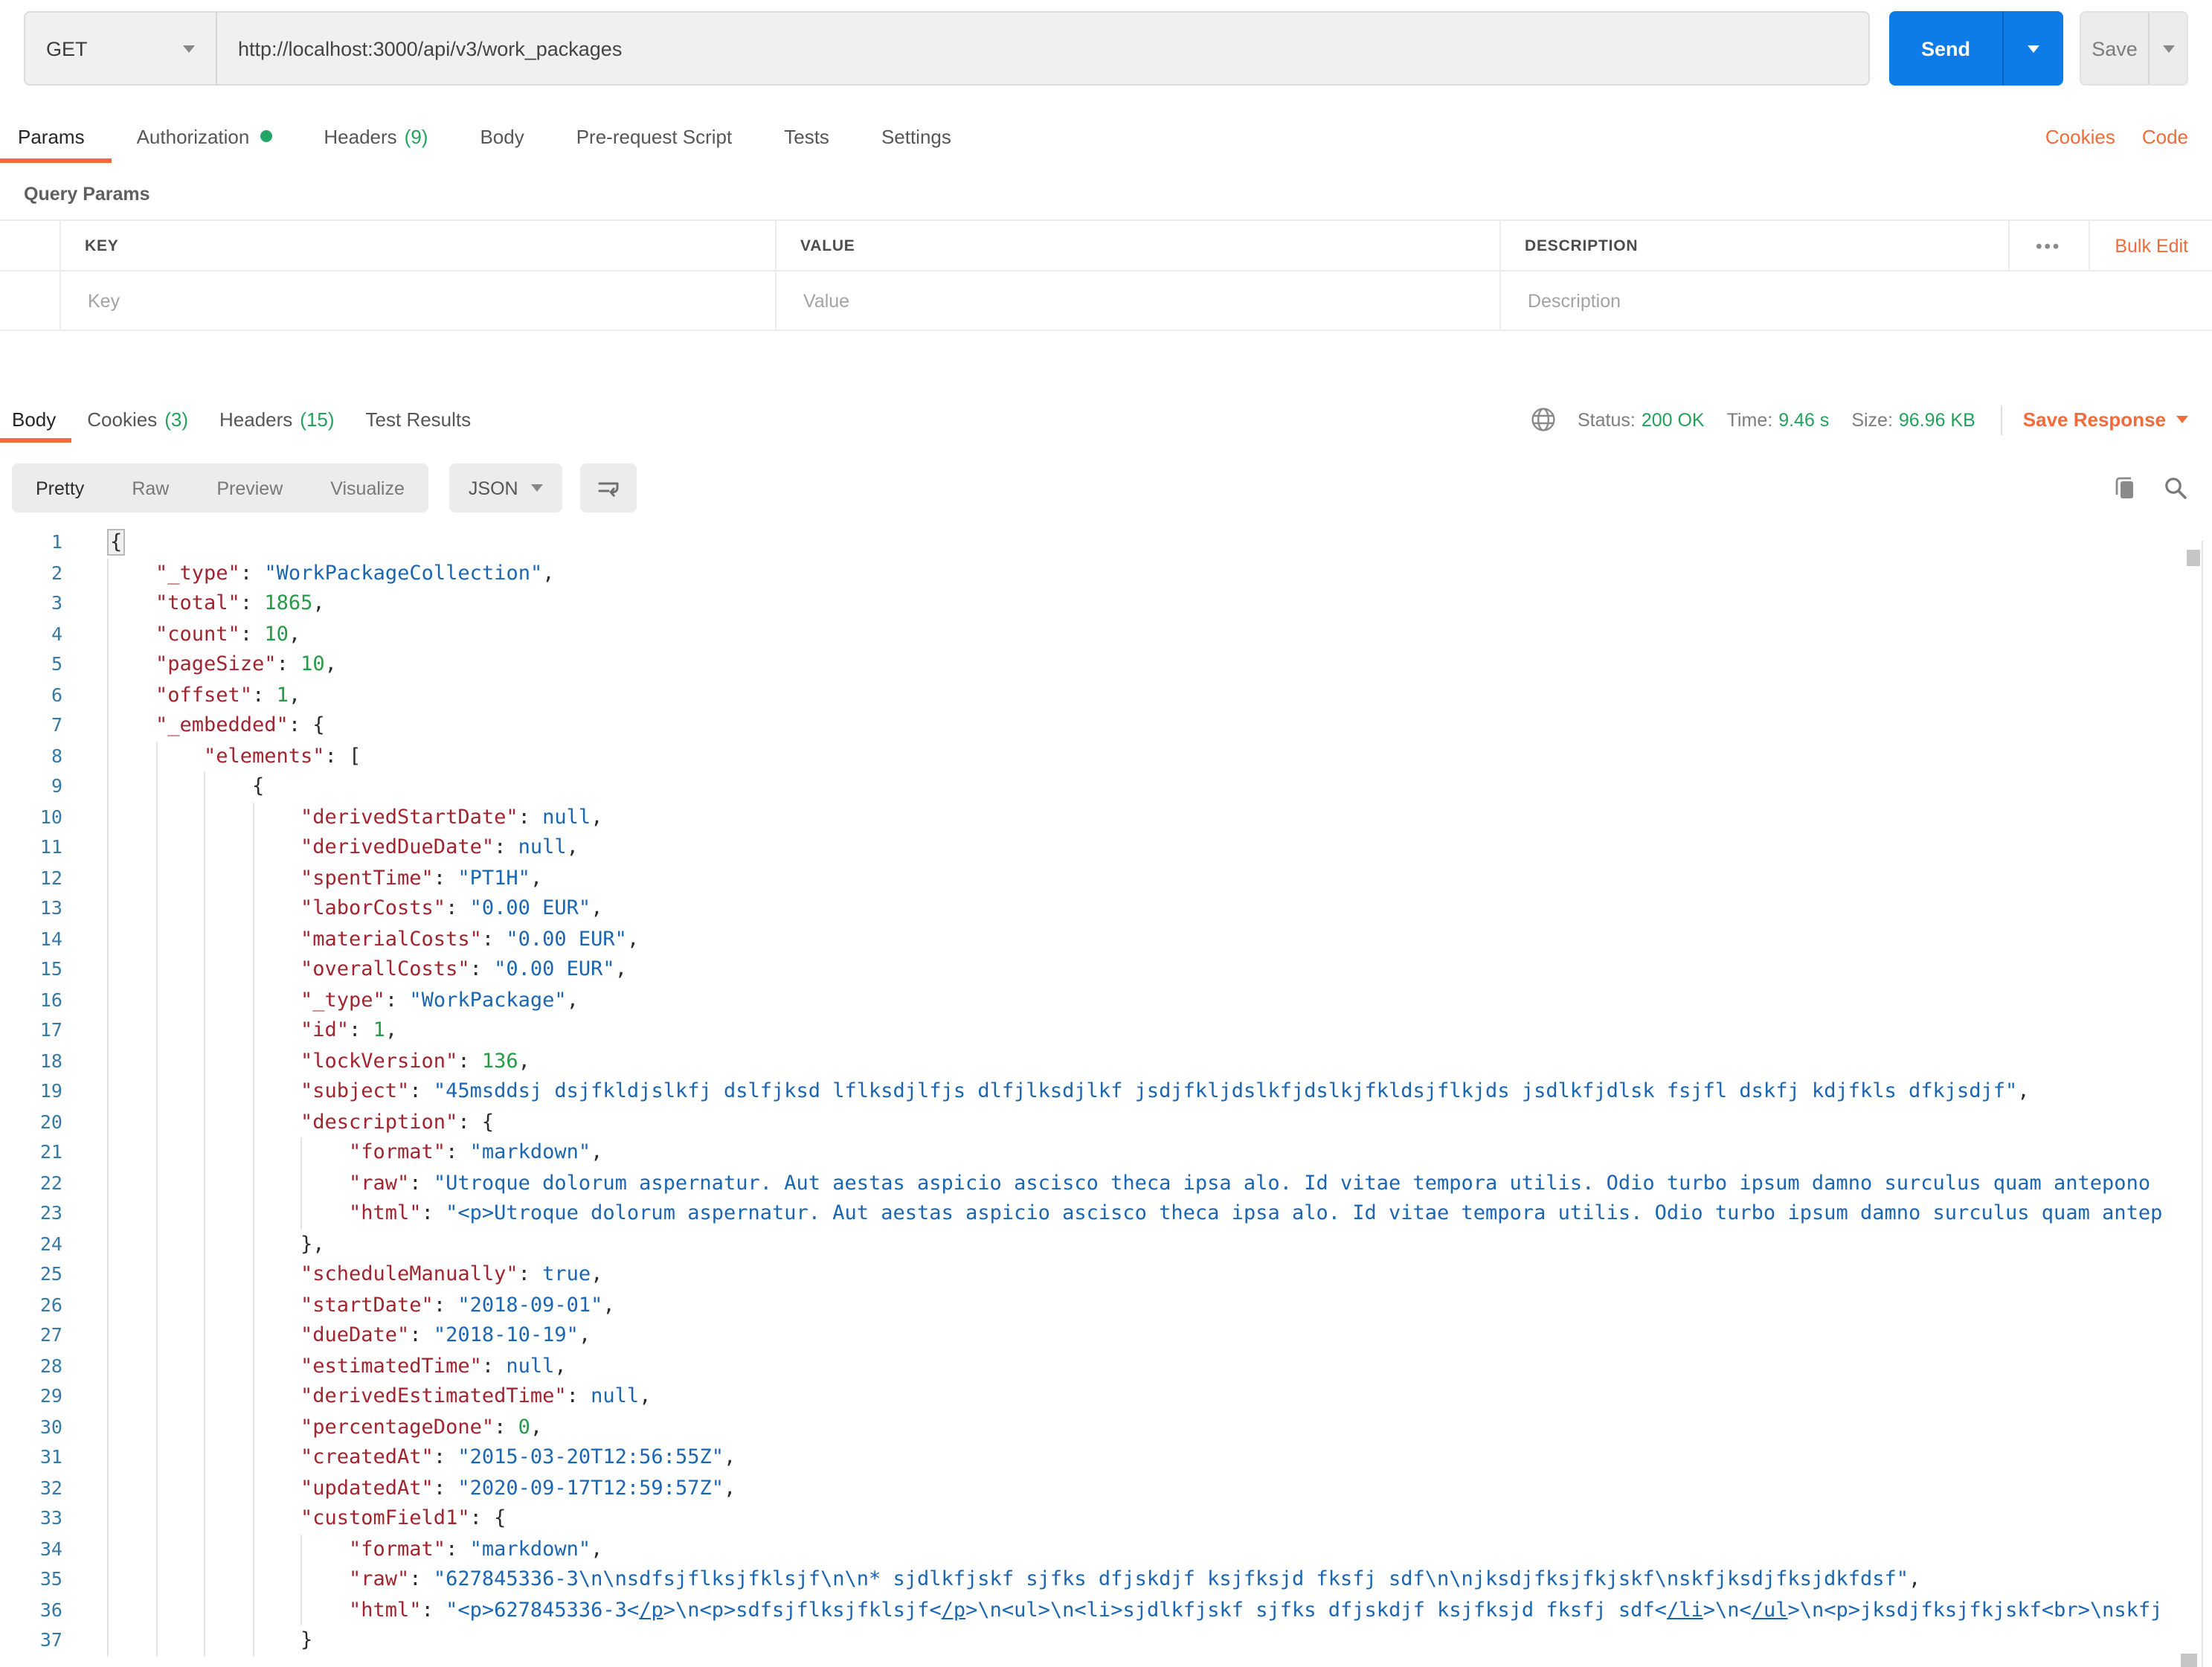 This screenshot has height=1667, width=2212. Describe the element at coordinates (1043, 48) in the screenshot. I see `url-input` at that location.